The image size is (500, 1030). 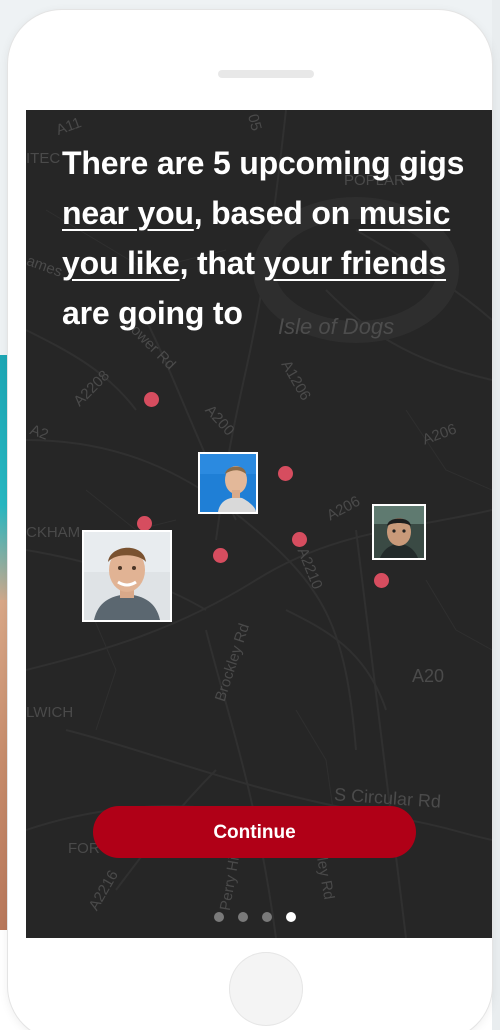 What do you see at coordinates (496, 515) in the screenshot?
I see `backdrop-right-edge` at bounding box center [496, 515].